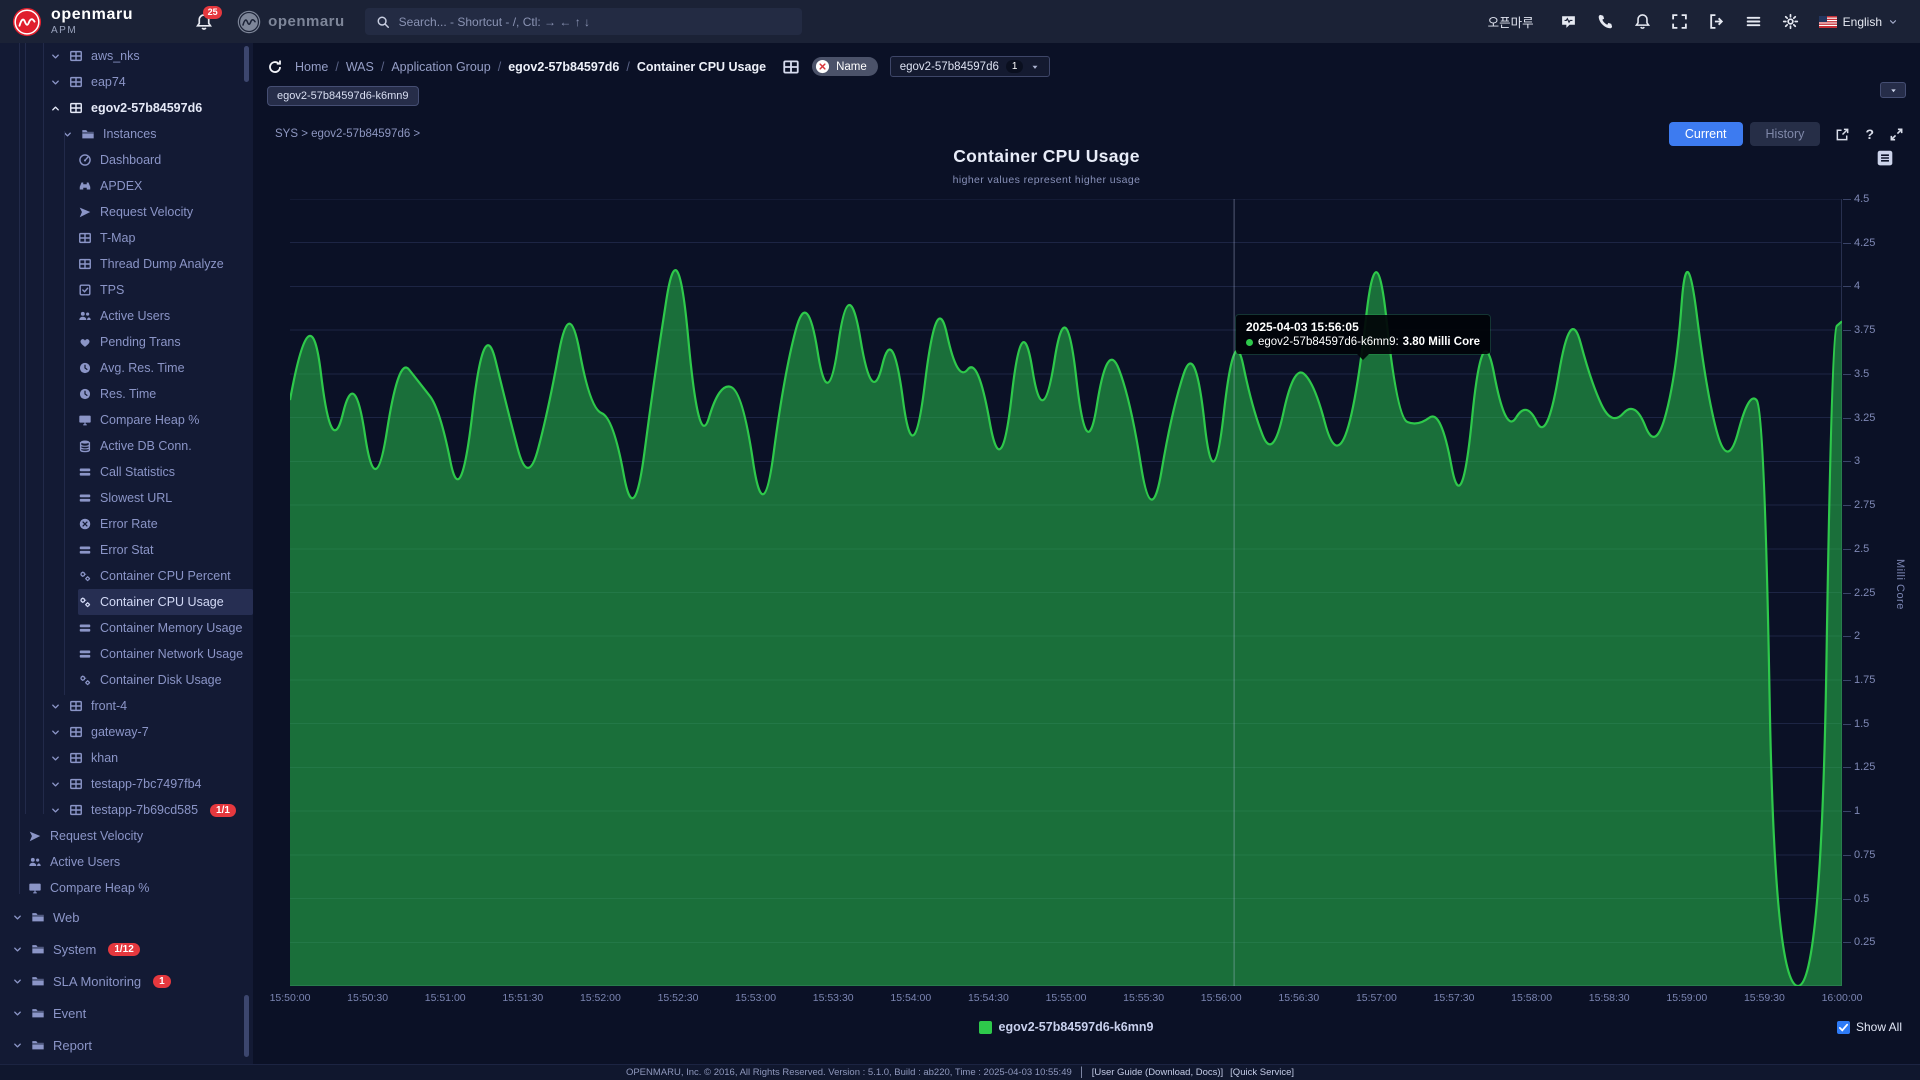 This screenshot has width=1920, height=1080. What do you see at coordinates (126, 56) in the screenshot?
I see `sidebar-item-aws-nks: aws_nks` at bounding box center [126, 56].